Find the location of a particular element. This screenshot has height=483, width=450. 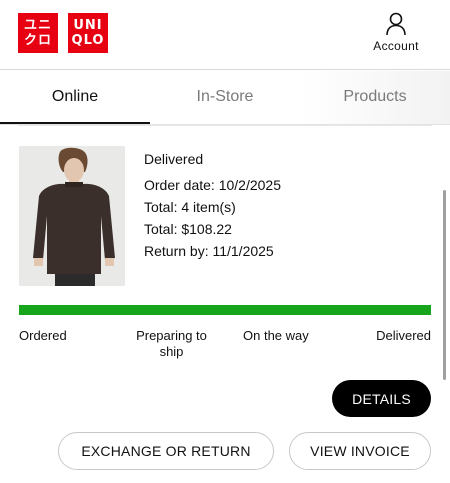

order-tabs: Online In-Store Products is located at coordinates (225, 98).